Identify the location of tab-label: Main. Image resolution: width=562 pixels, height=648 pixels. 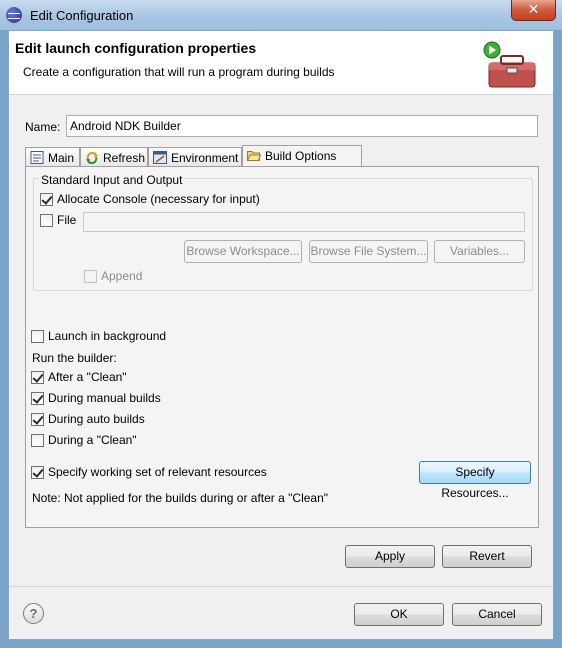
(61, 158).